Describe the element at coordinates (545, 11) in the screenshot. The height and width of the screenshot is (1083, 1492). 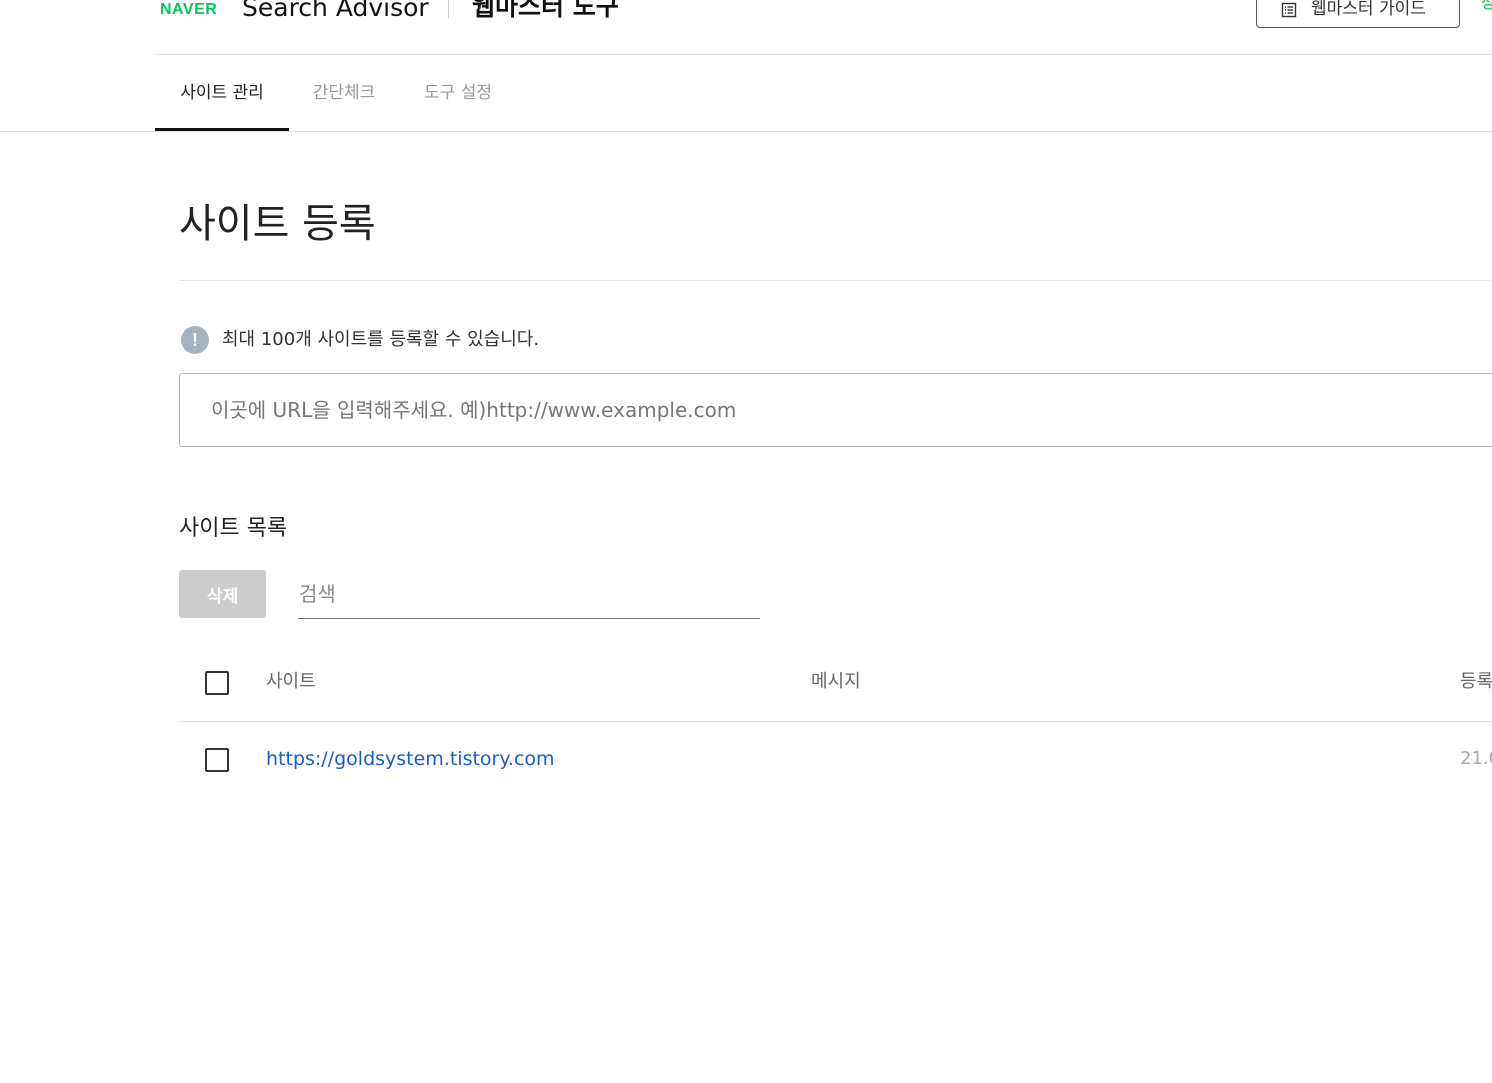
I see `webmaster-tools-title: 웹마스터 도구` at that location.